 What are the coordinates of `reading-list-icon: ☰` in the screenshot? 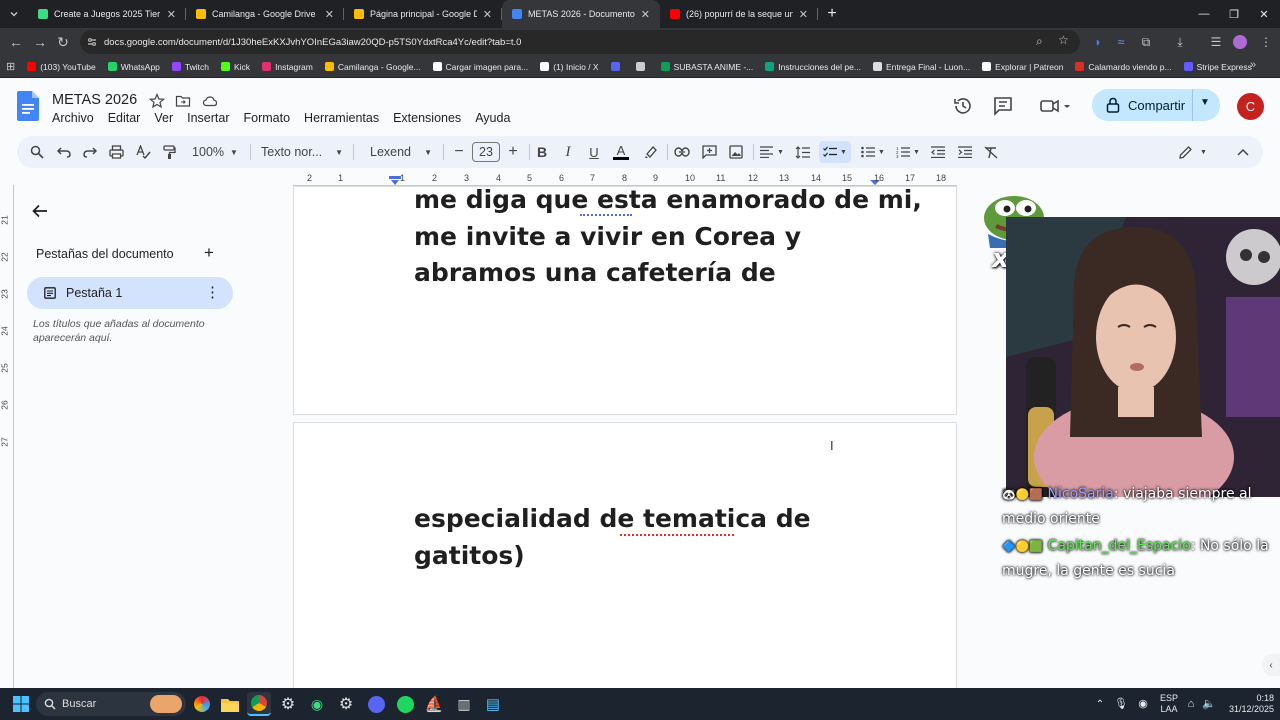 It's located at (1216, 42).